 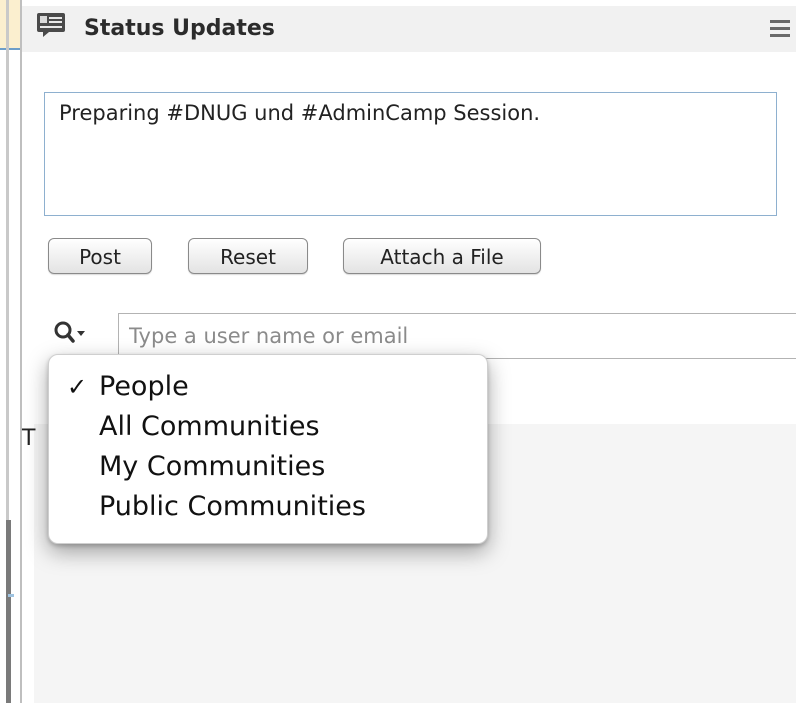 I want to click on dropdown-item-my-communities: My Communities, so click(x=268, y=467).